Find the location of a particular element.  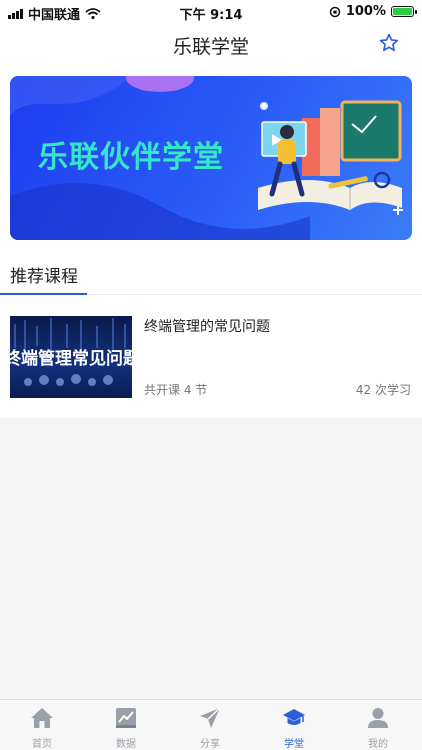

tab-label-data: 数据 is located at coordinates (126, 744).